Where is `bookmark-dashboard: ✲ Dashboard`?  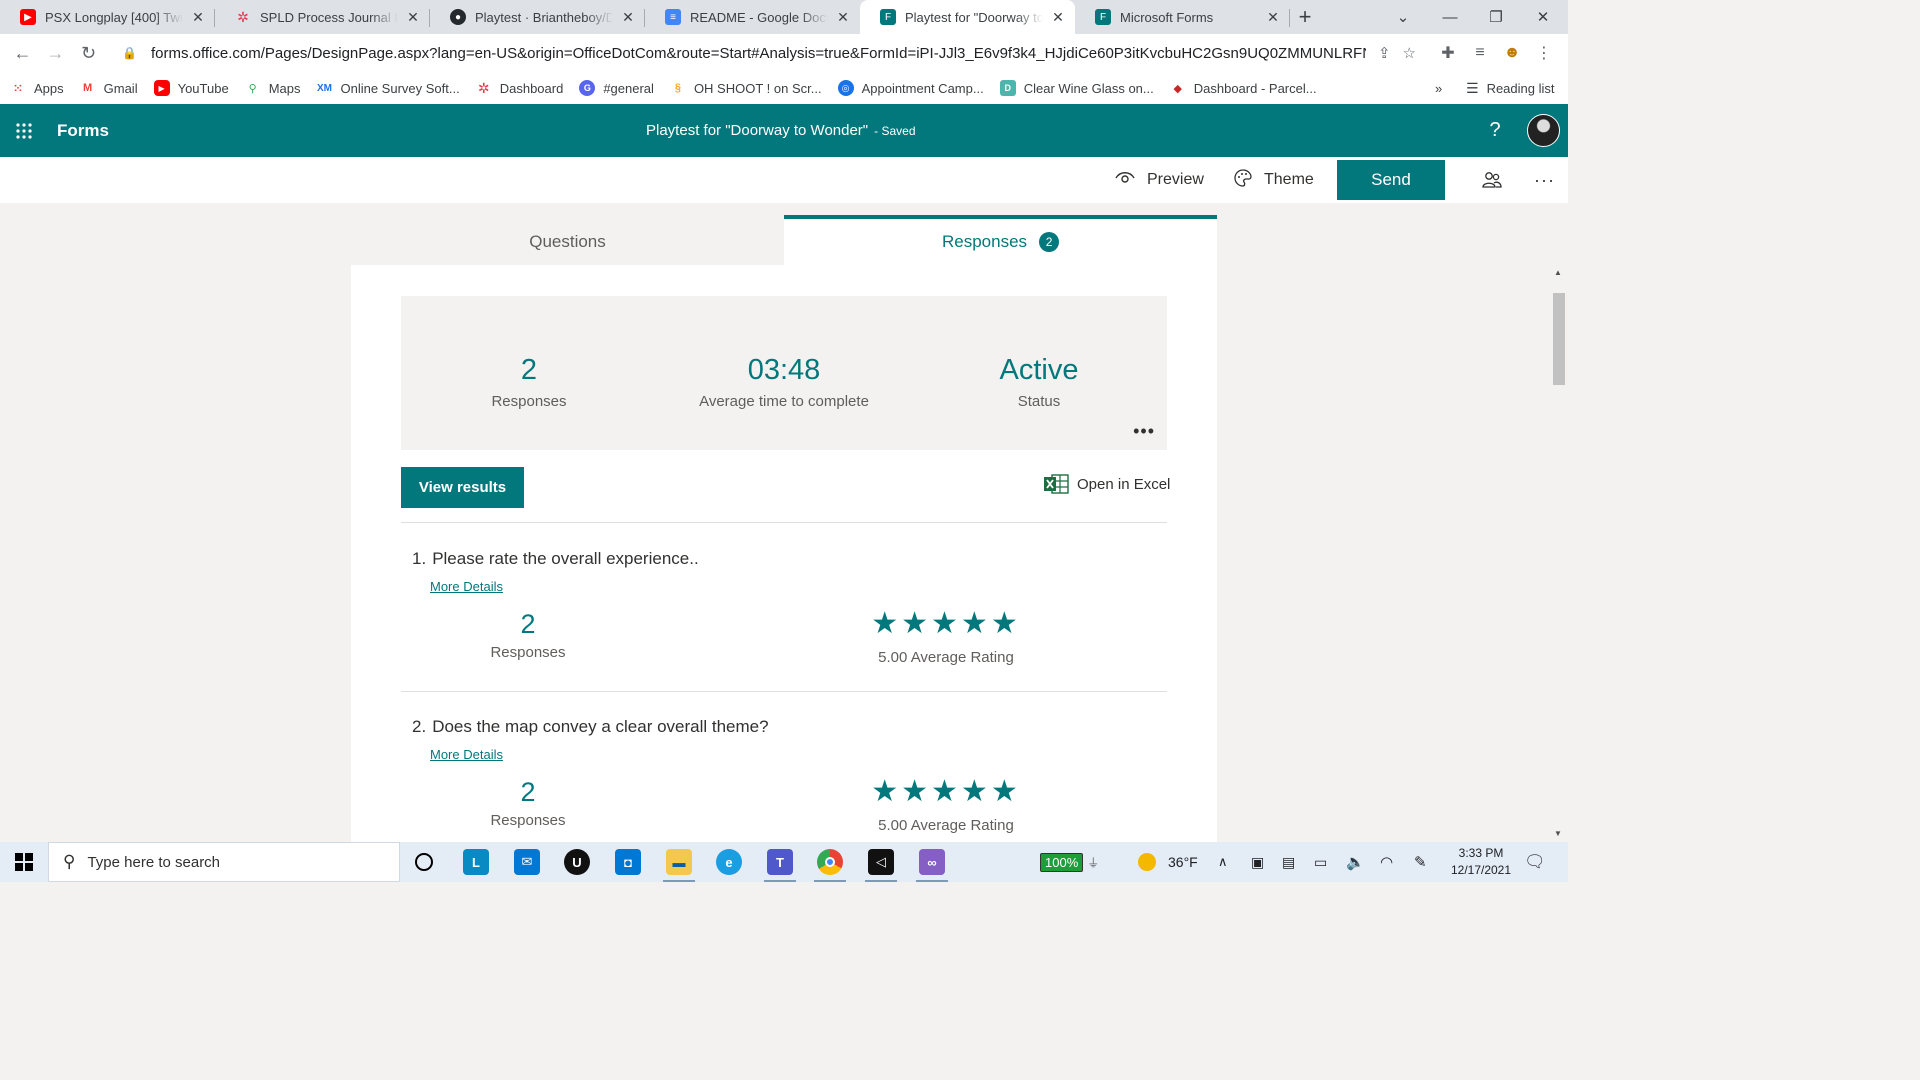
bookmark-dashboard: ✲ Dashboard is located at coordinates (519, 88).